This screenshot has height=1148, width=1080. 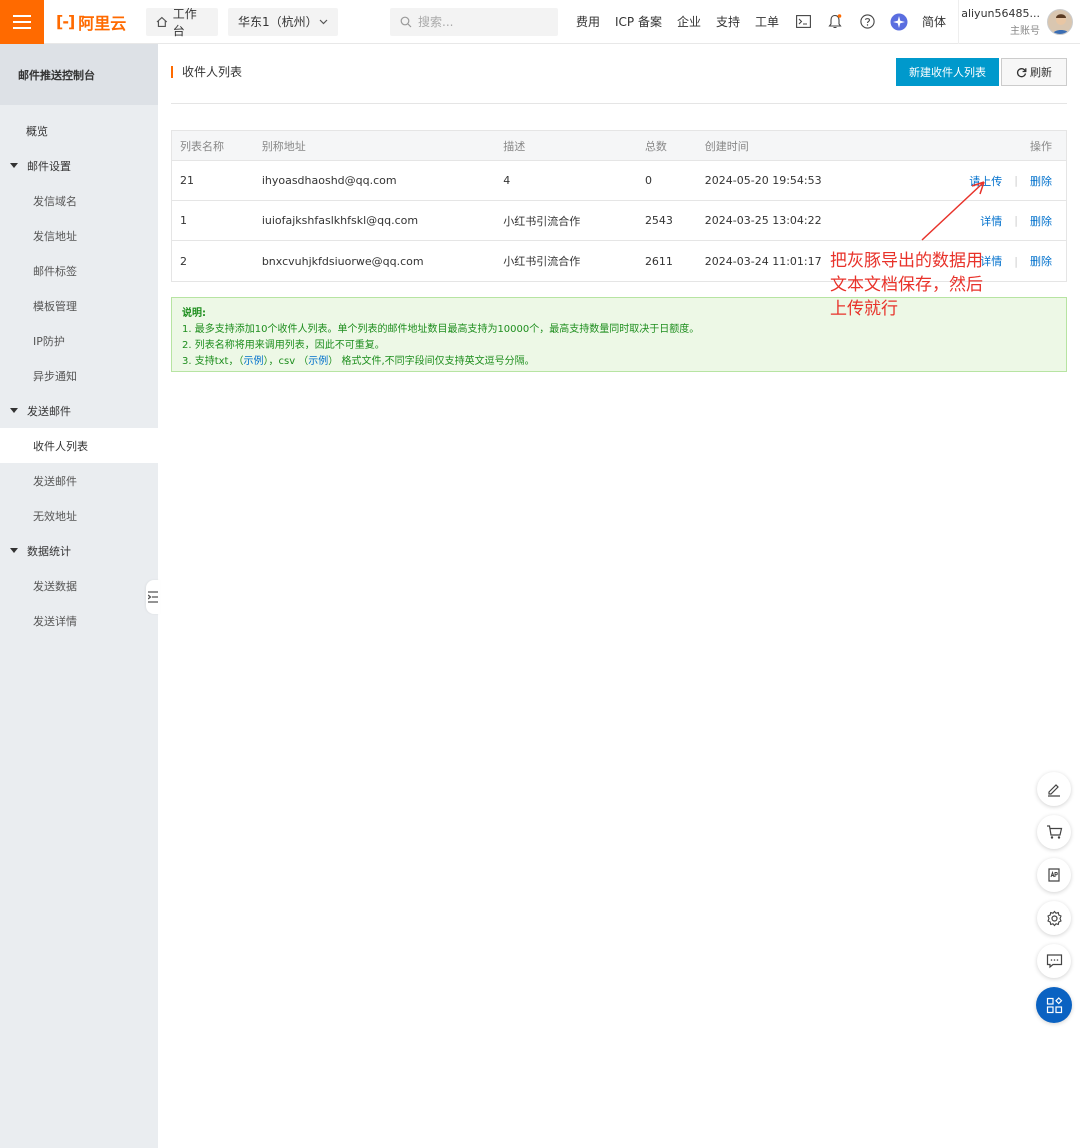 I want to click on cell-actions: 请上传 | 删除, so click(x=975, y=181).